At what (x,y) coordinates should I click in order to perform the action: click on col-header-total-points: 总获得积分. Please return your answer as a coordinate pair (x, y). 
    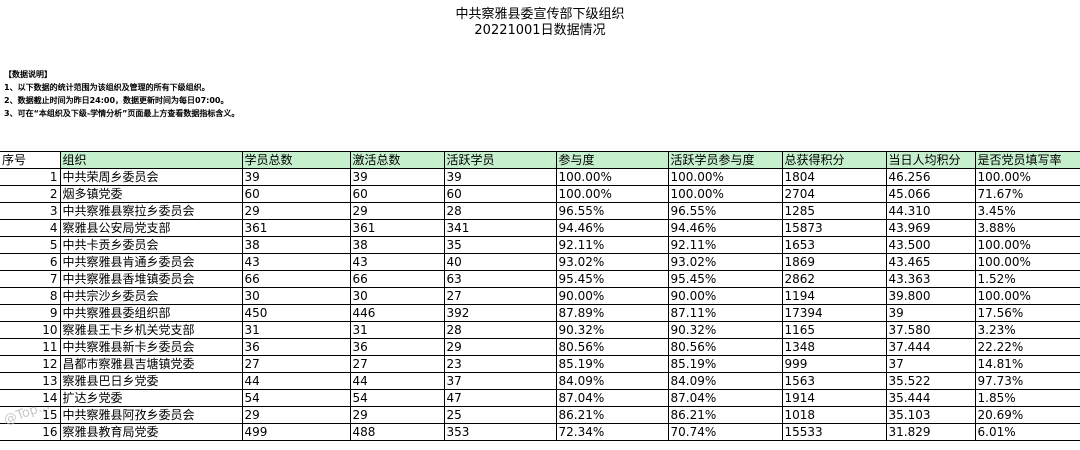
    Looking at the image, I should click on (834, 160).